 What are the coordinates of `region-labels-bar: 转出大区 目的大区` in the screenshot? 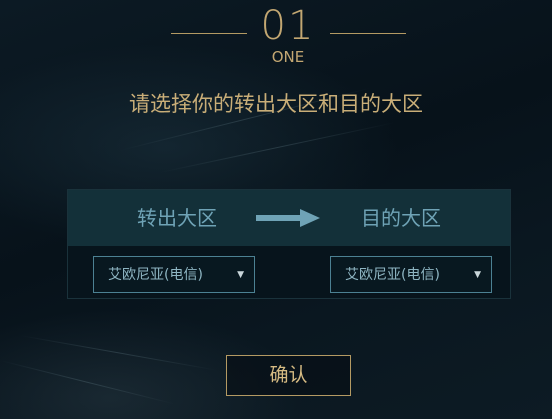 It's located at (289, 218).